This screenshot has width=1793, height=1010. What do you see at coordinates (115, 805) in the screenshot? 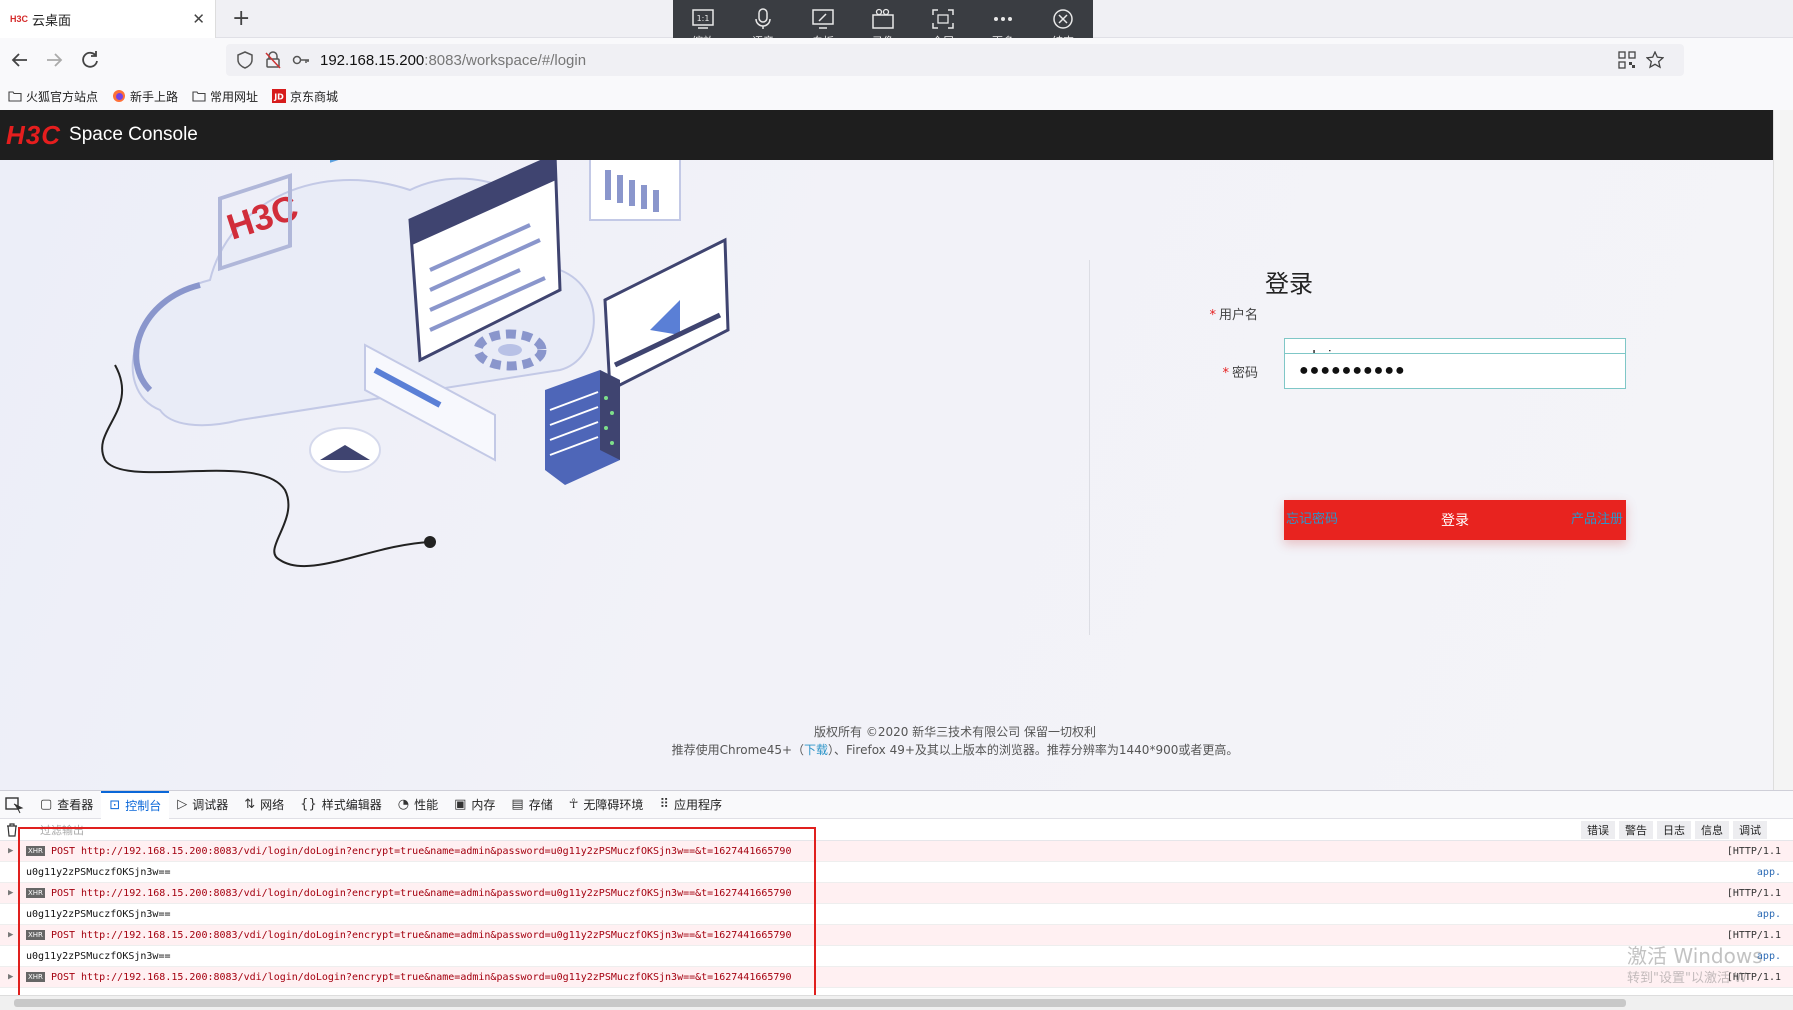
I see `console-icon: ⊡` at bounding box center [115, 805].